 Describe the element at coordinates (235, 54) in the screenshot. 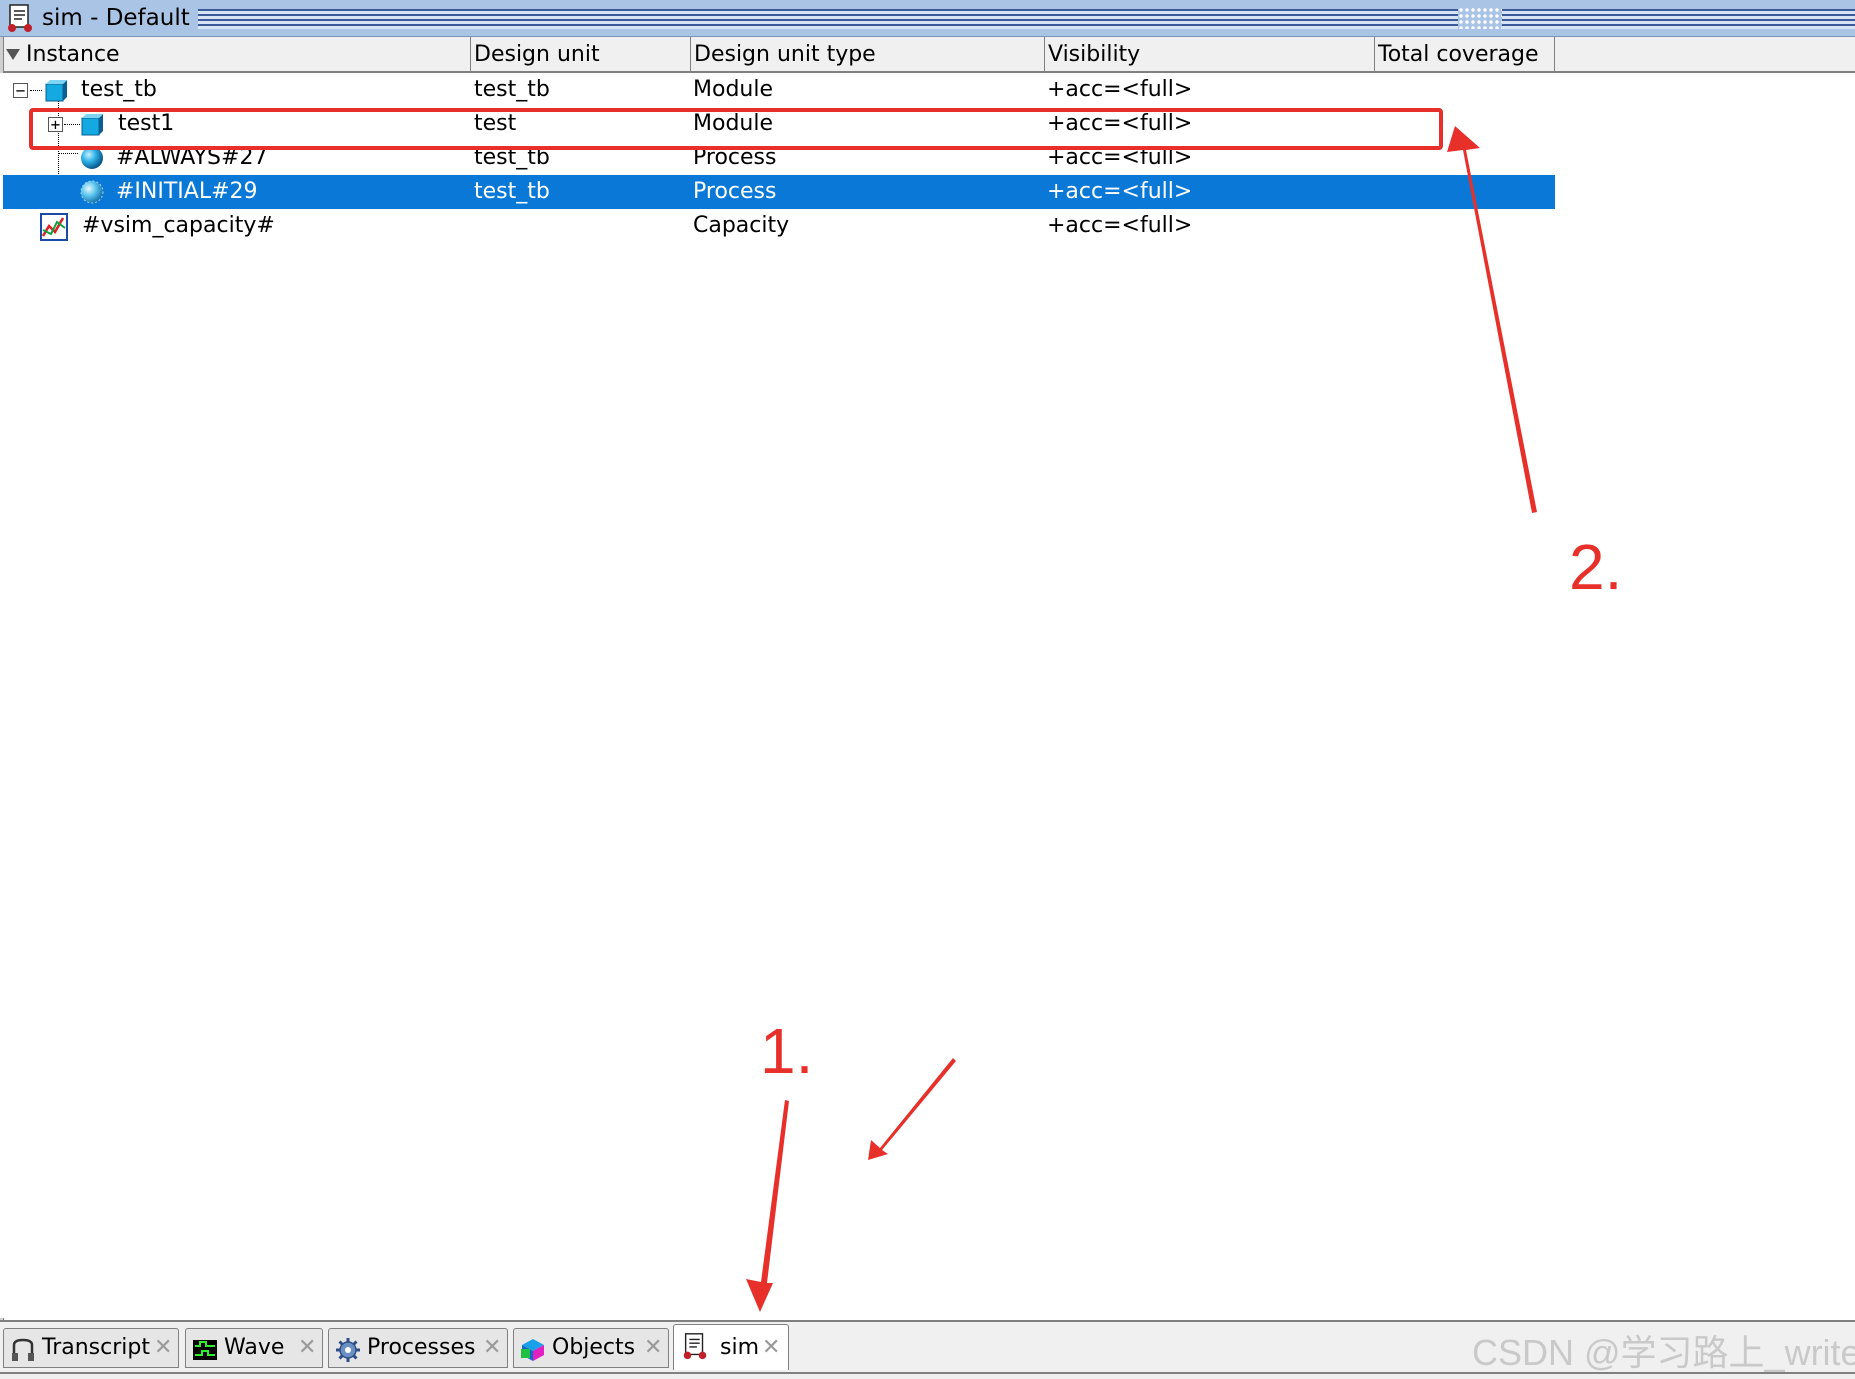

I see `column-instance: Instance` at that location.